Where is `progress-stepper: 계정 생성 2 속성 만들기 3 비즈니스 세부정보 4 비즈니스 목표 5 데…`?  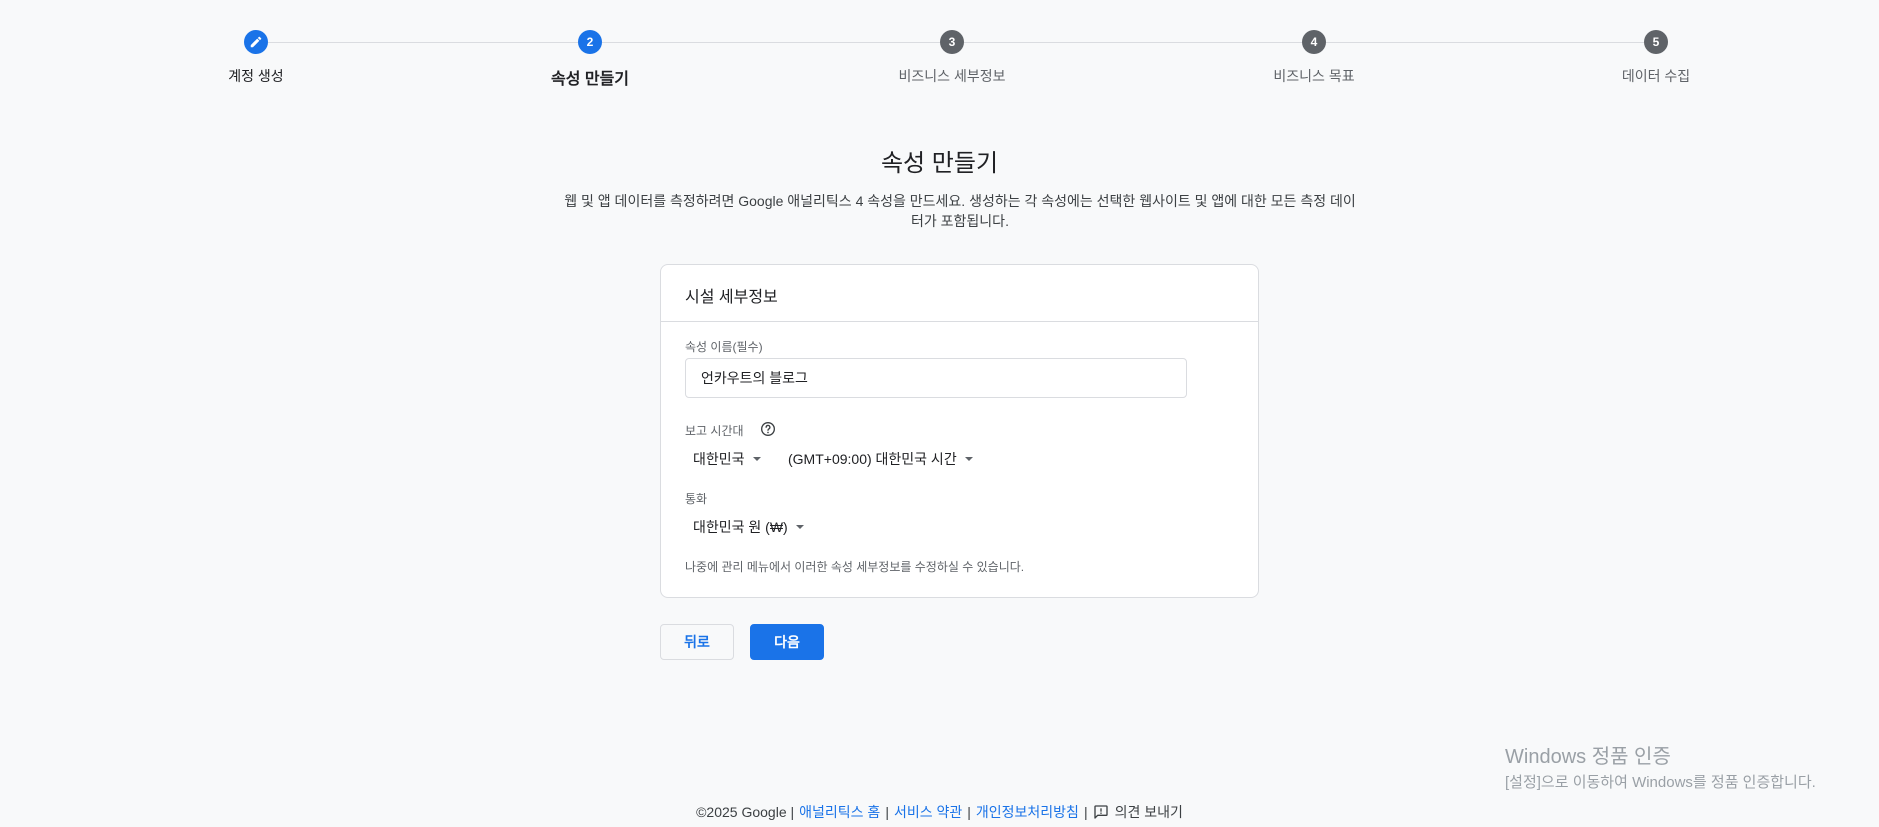
progress-stepper: 계정 생성 2 속성 만들기 3 비즈니스 세부정보 4 비즈니스 목표 5 데… is located at coordinates (939, 50).